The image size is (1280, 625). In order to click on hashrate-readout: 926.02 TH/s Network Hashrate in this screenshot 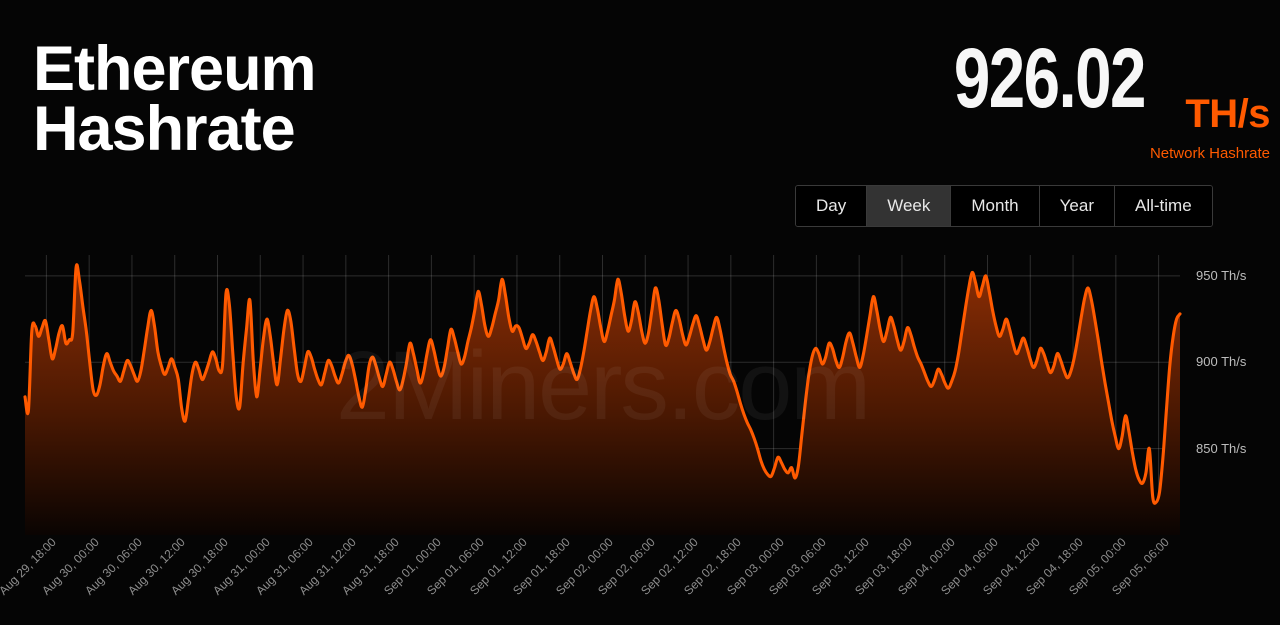, I will do `click(1045, 96)`.